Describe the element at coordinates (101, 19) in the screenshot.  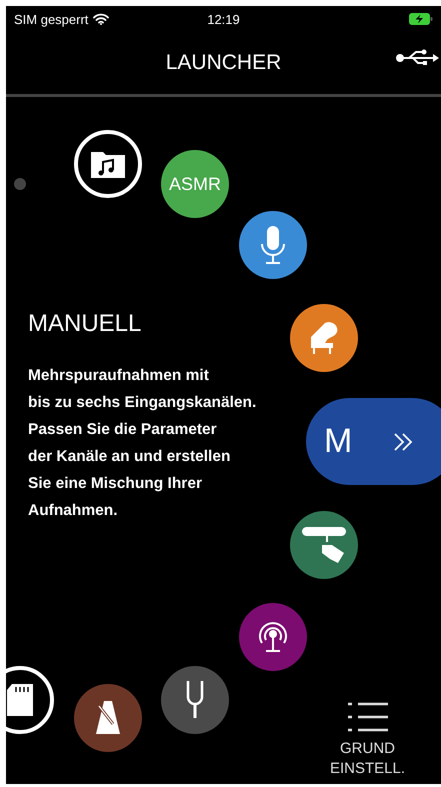
I see `wifi-icon` at that location.